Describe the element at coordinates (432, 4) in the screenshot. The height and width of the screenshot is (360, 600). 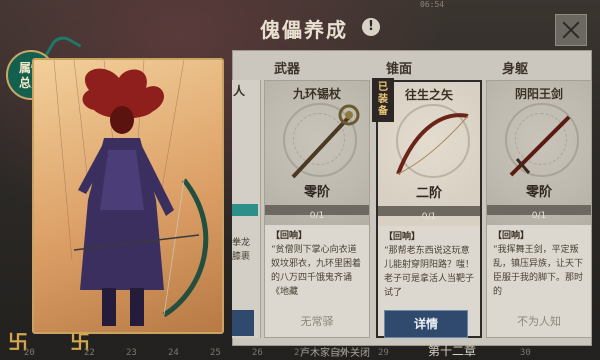
I see `top-status-text: 06:54` at that location.